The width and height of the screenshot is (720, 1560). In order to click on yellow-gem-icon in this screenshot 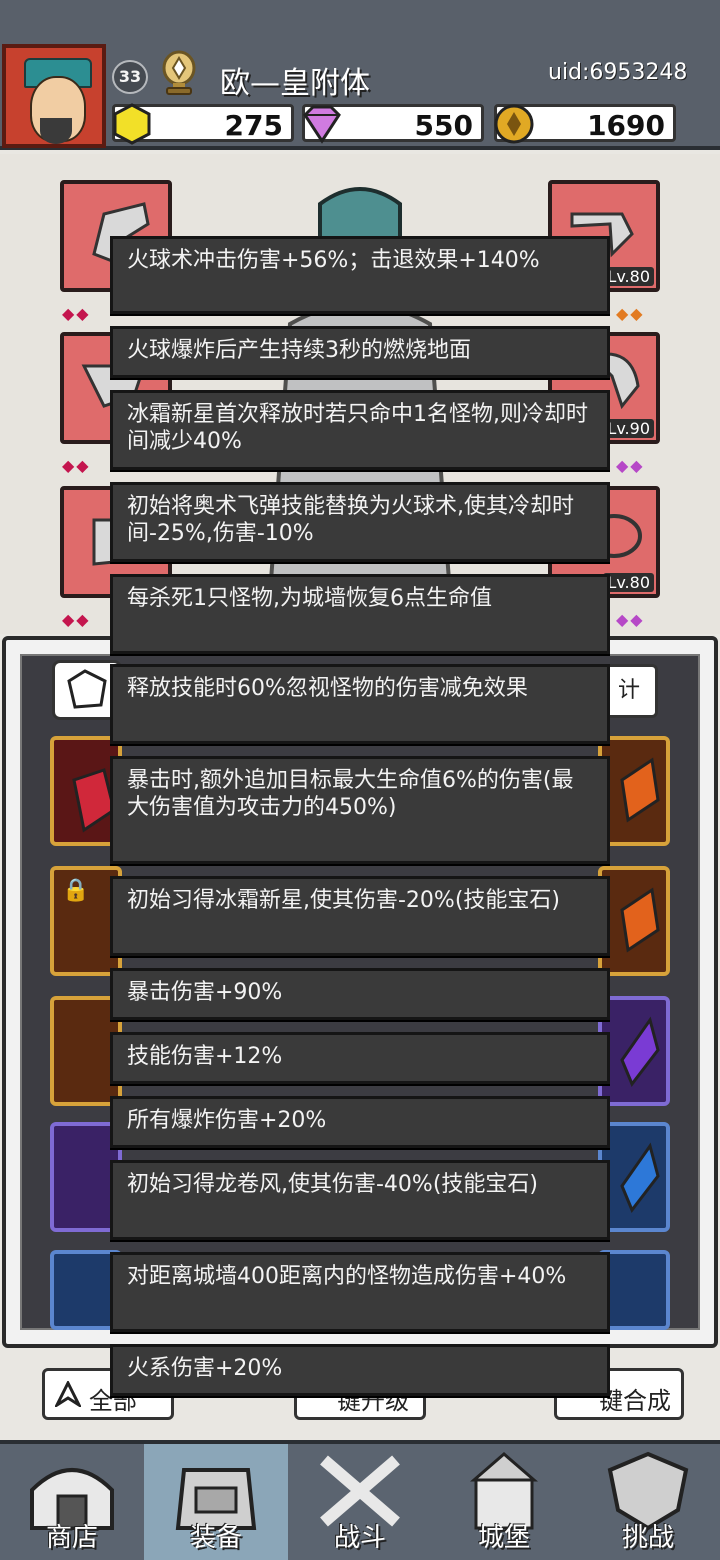, I will do `click(132, 124)`.